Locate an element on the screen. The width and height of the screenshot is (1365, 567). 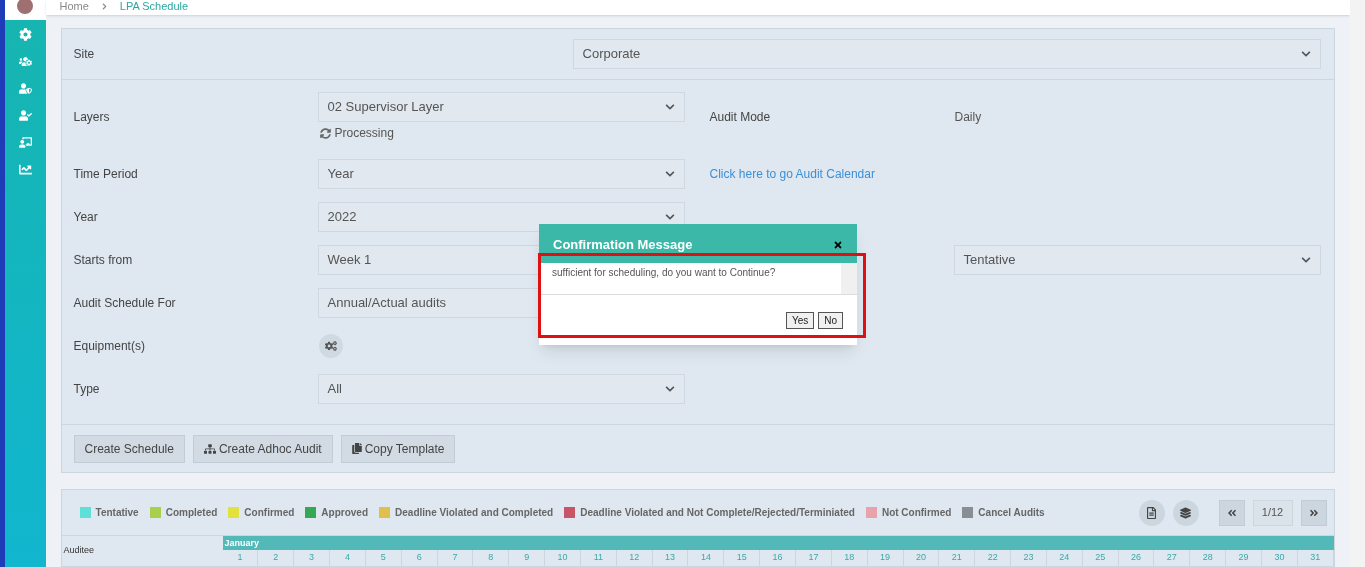
day-header: 27 is located at coordinates (1172, 558).